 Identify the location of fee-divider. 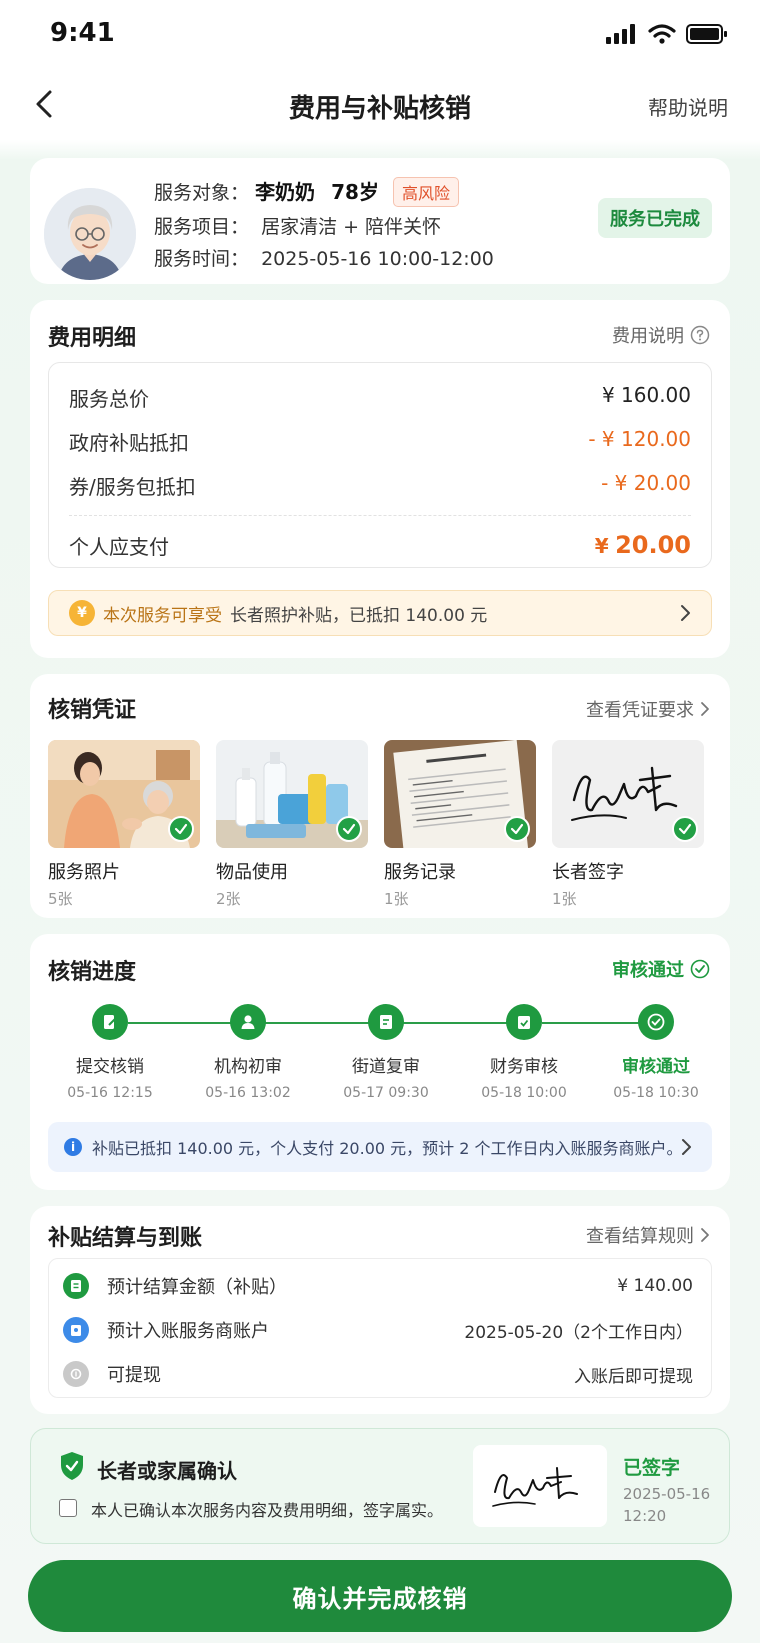
(380, 515).